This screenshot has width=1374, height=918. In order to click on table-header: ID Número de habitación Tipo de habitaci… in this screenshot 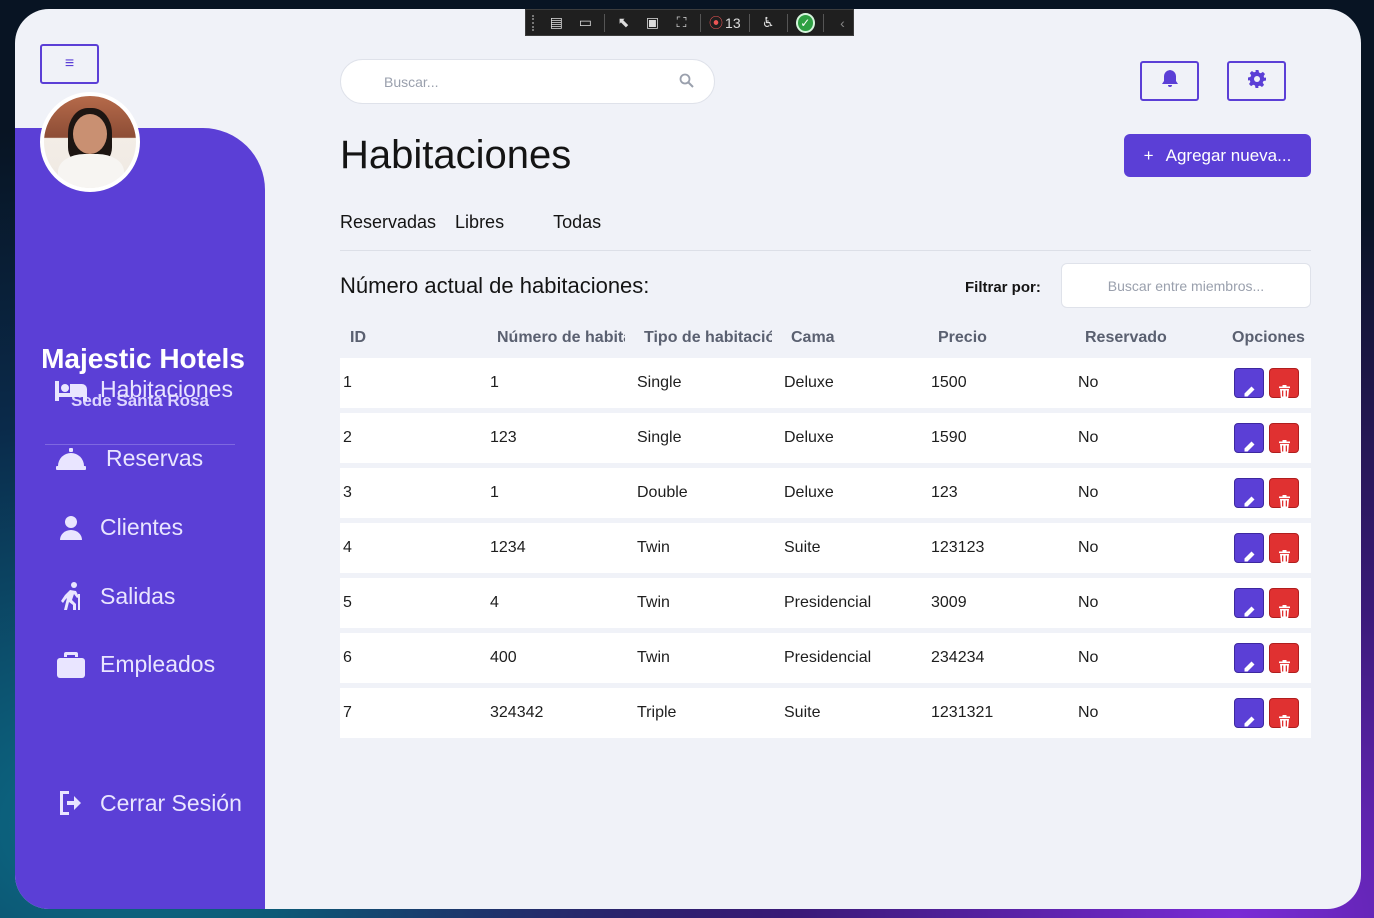, I will do `click(825, 338)`.